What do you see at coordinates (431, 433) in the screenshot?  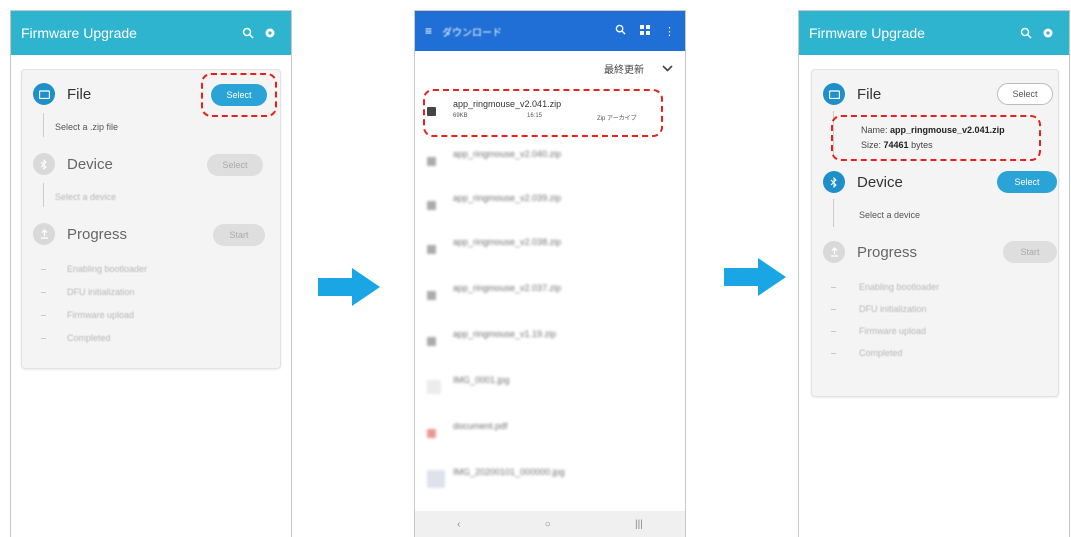 I see `pdf-icon` at bounding box center [431, 433].